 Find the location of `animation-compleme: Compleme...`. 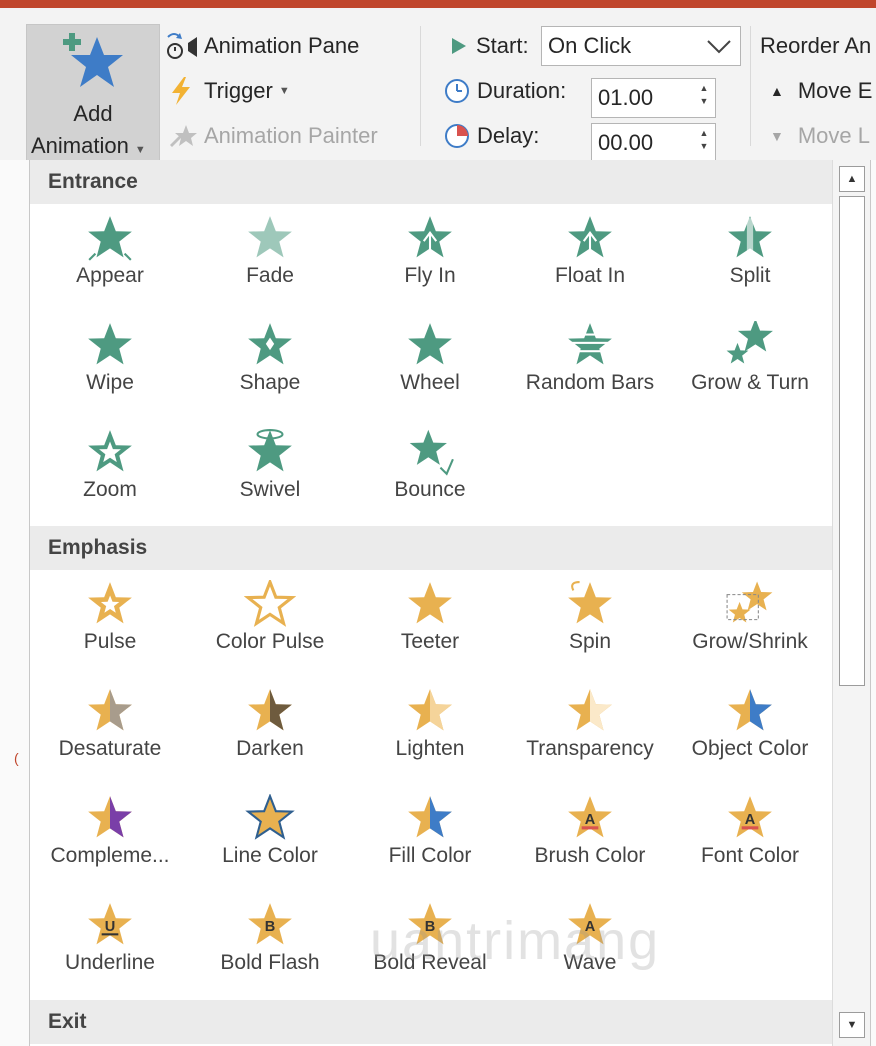

animation-compleme: Compleme... is located at coordinates (110, 837).